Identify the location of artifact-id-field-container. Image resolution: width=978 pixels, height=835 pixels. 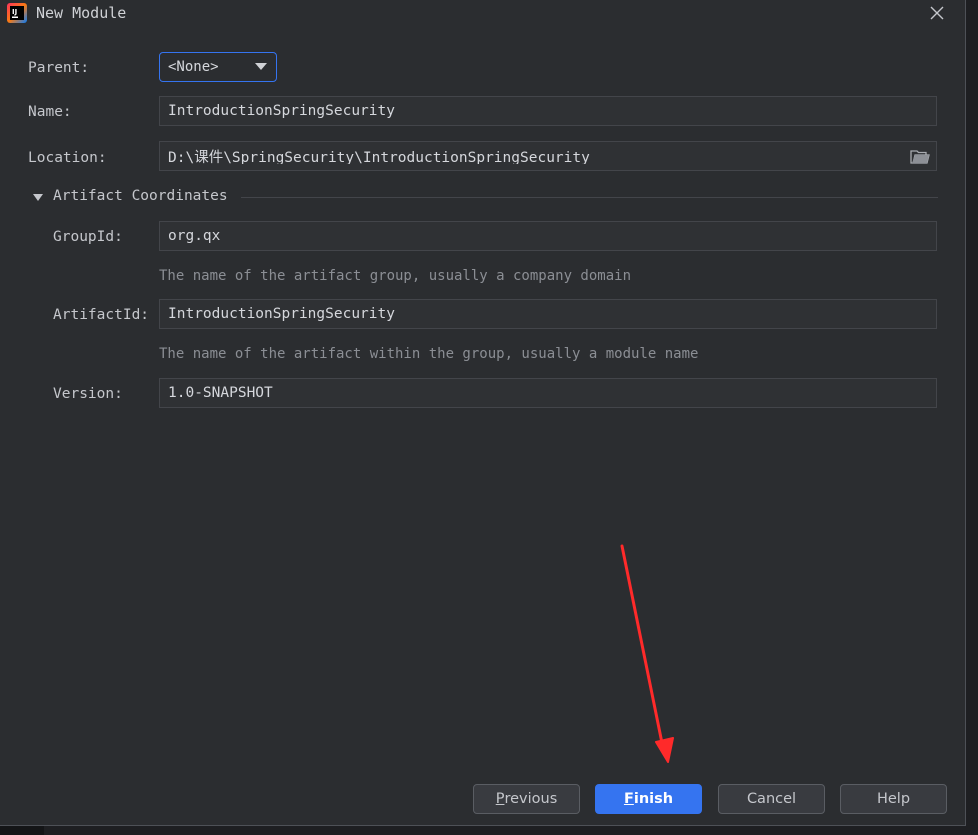
(548, 314).